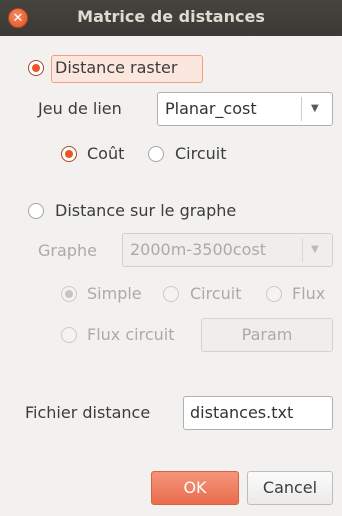 The width and height of the screenshot is (342, 516). What do you see at coordinates (130, 334) in the screenshot?
I see `flux-circuit-label: Flux circuit` at bounding box center [130, 334].